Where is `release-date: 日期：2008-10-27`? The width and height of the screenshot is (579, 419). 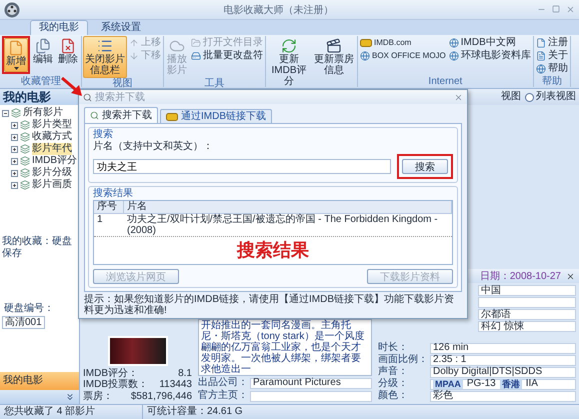
release-date: 日期：2008-10-27 is located at coordinates (520, 276).